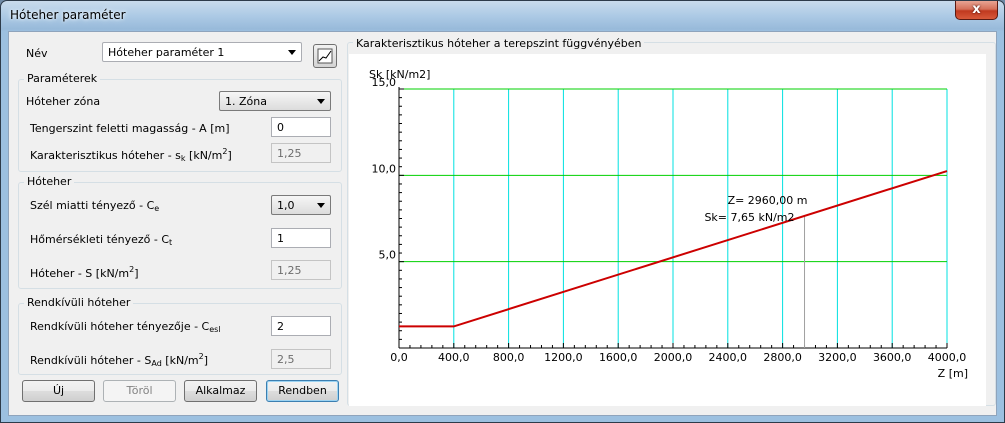 The height and width of the screenshot is (423, 1005). Describe the element at coordinates (953, 373) in the screenshot. I see `x-axis-label: Z [m]` at that location.